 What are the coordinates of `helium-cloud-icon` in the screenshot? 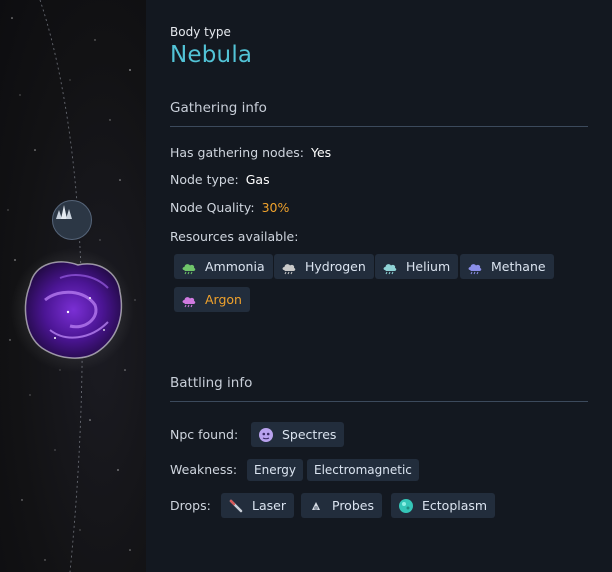 It's located at (390, 268).